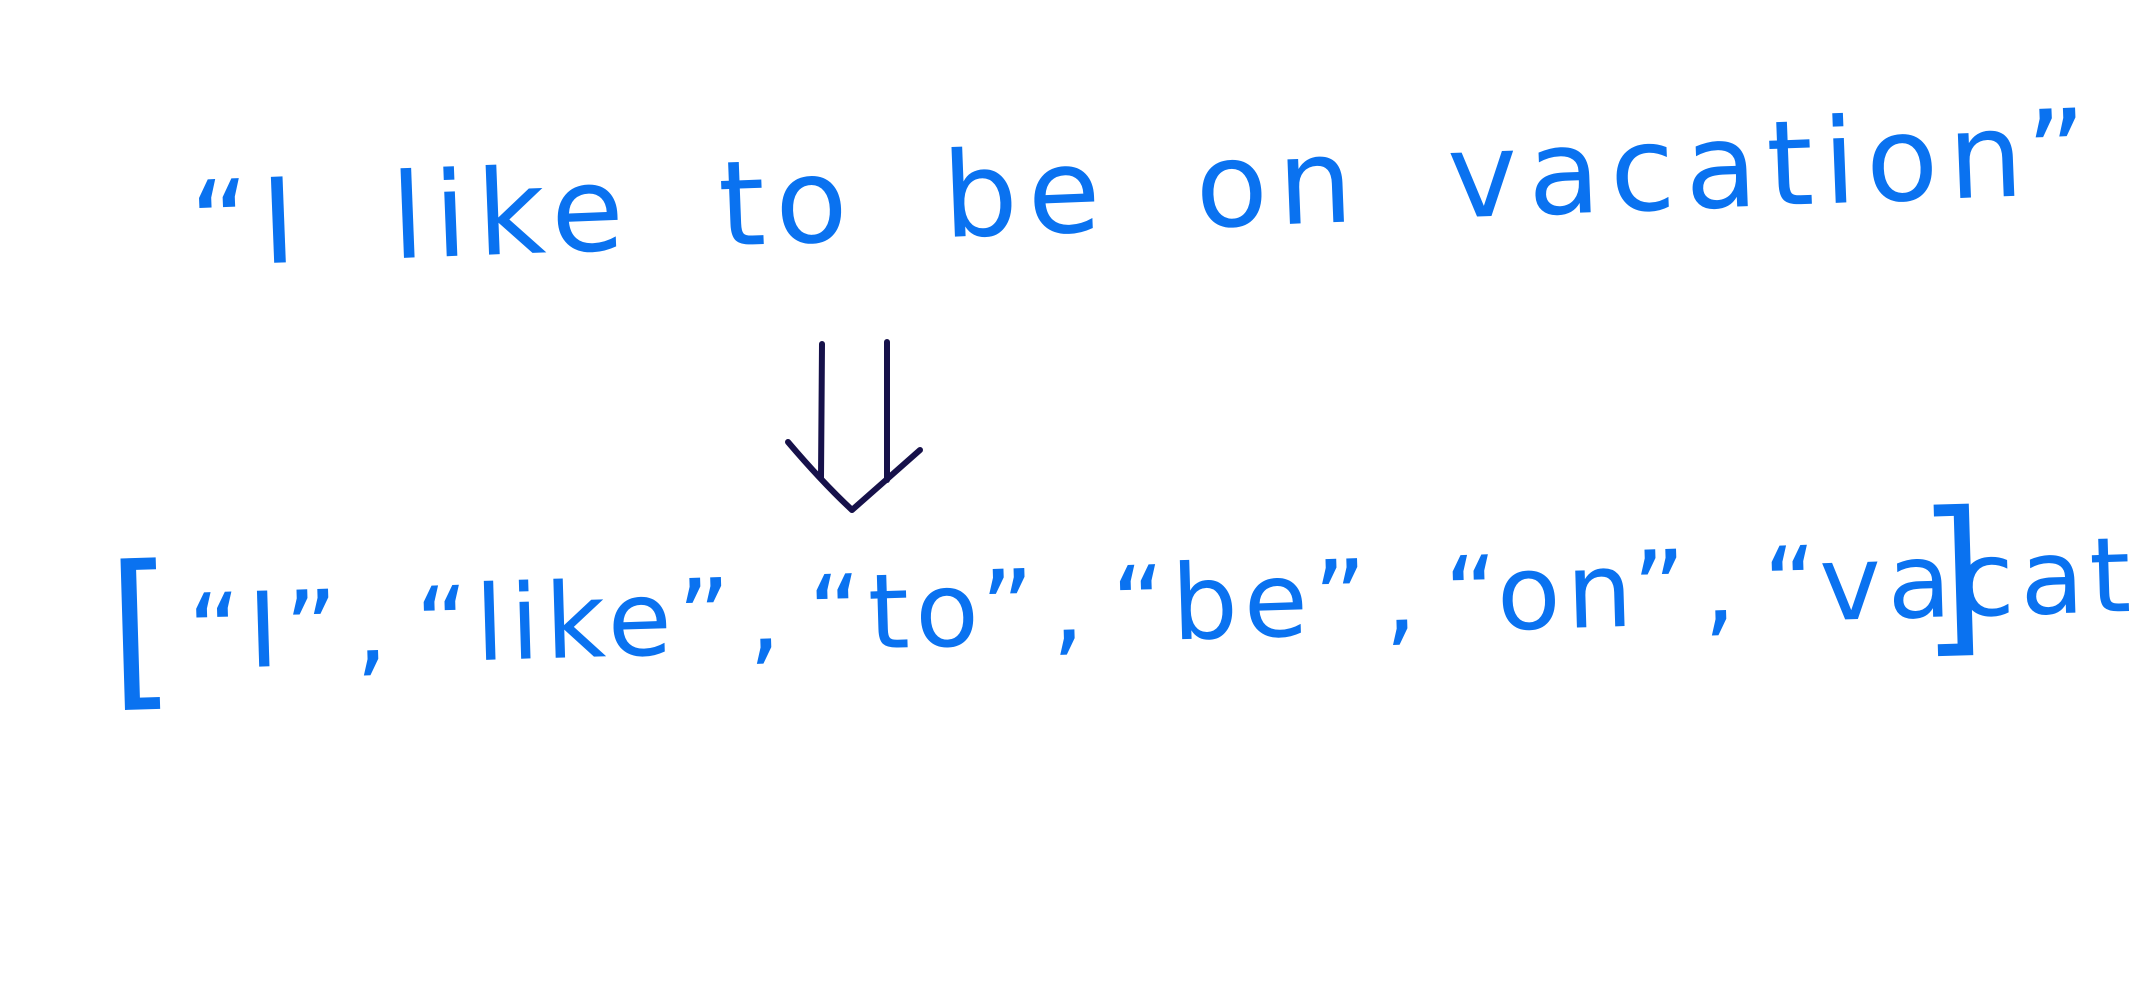 This screenshot has height=1000, width=2134. Describe the element at coordinates (266, 630) in the screenshot. I see `token-item: “I”` at that location.